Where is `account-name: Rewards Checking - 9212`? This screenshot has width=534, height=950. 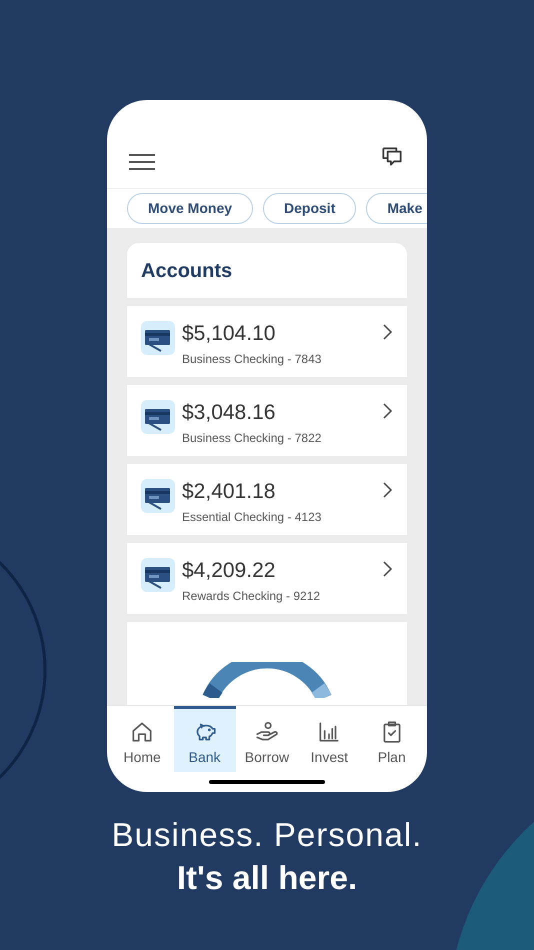
account-name: Rewards Checking - 9212 is located at coordinates (252, 596).